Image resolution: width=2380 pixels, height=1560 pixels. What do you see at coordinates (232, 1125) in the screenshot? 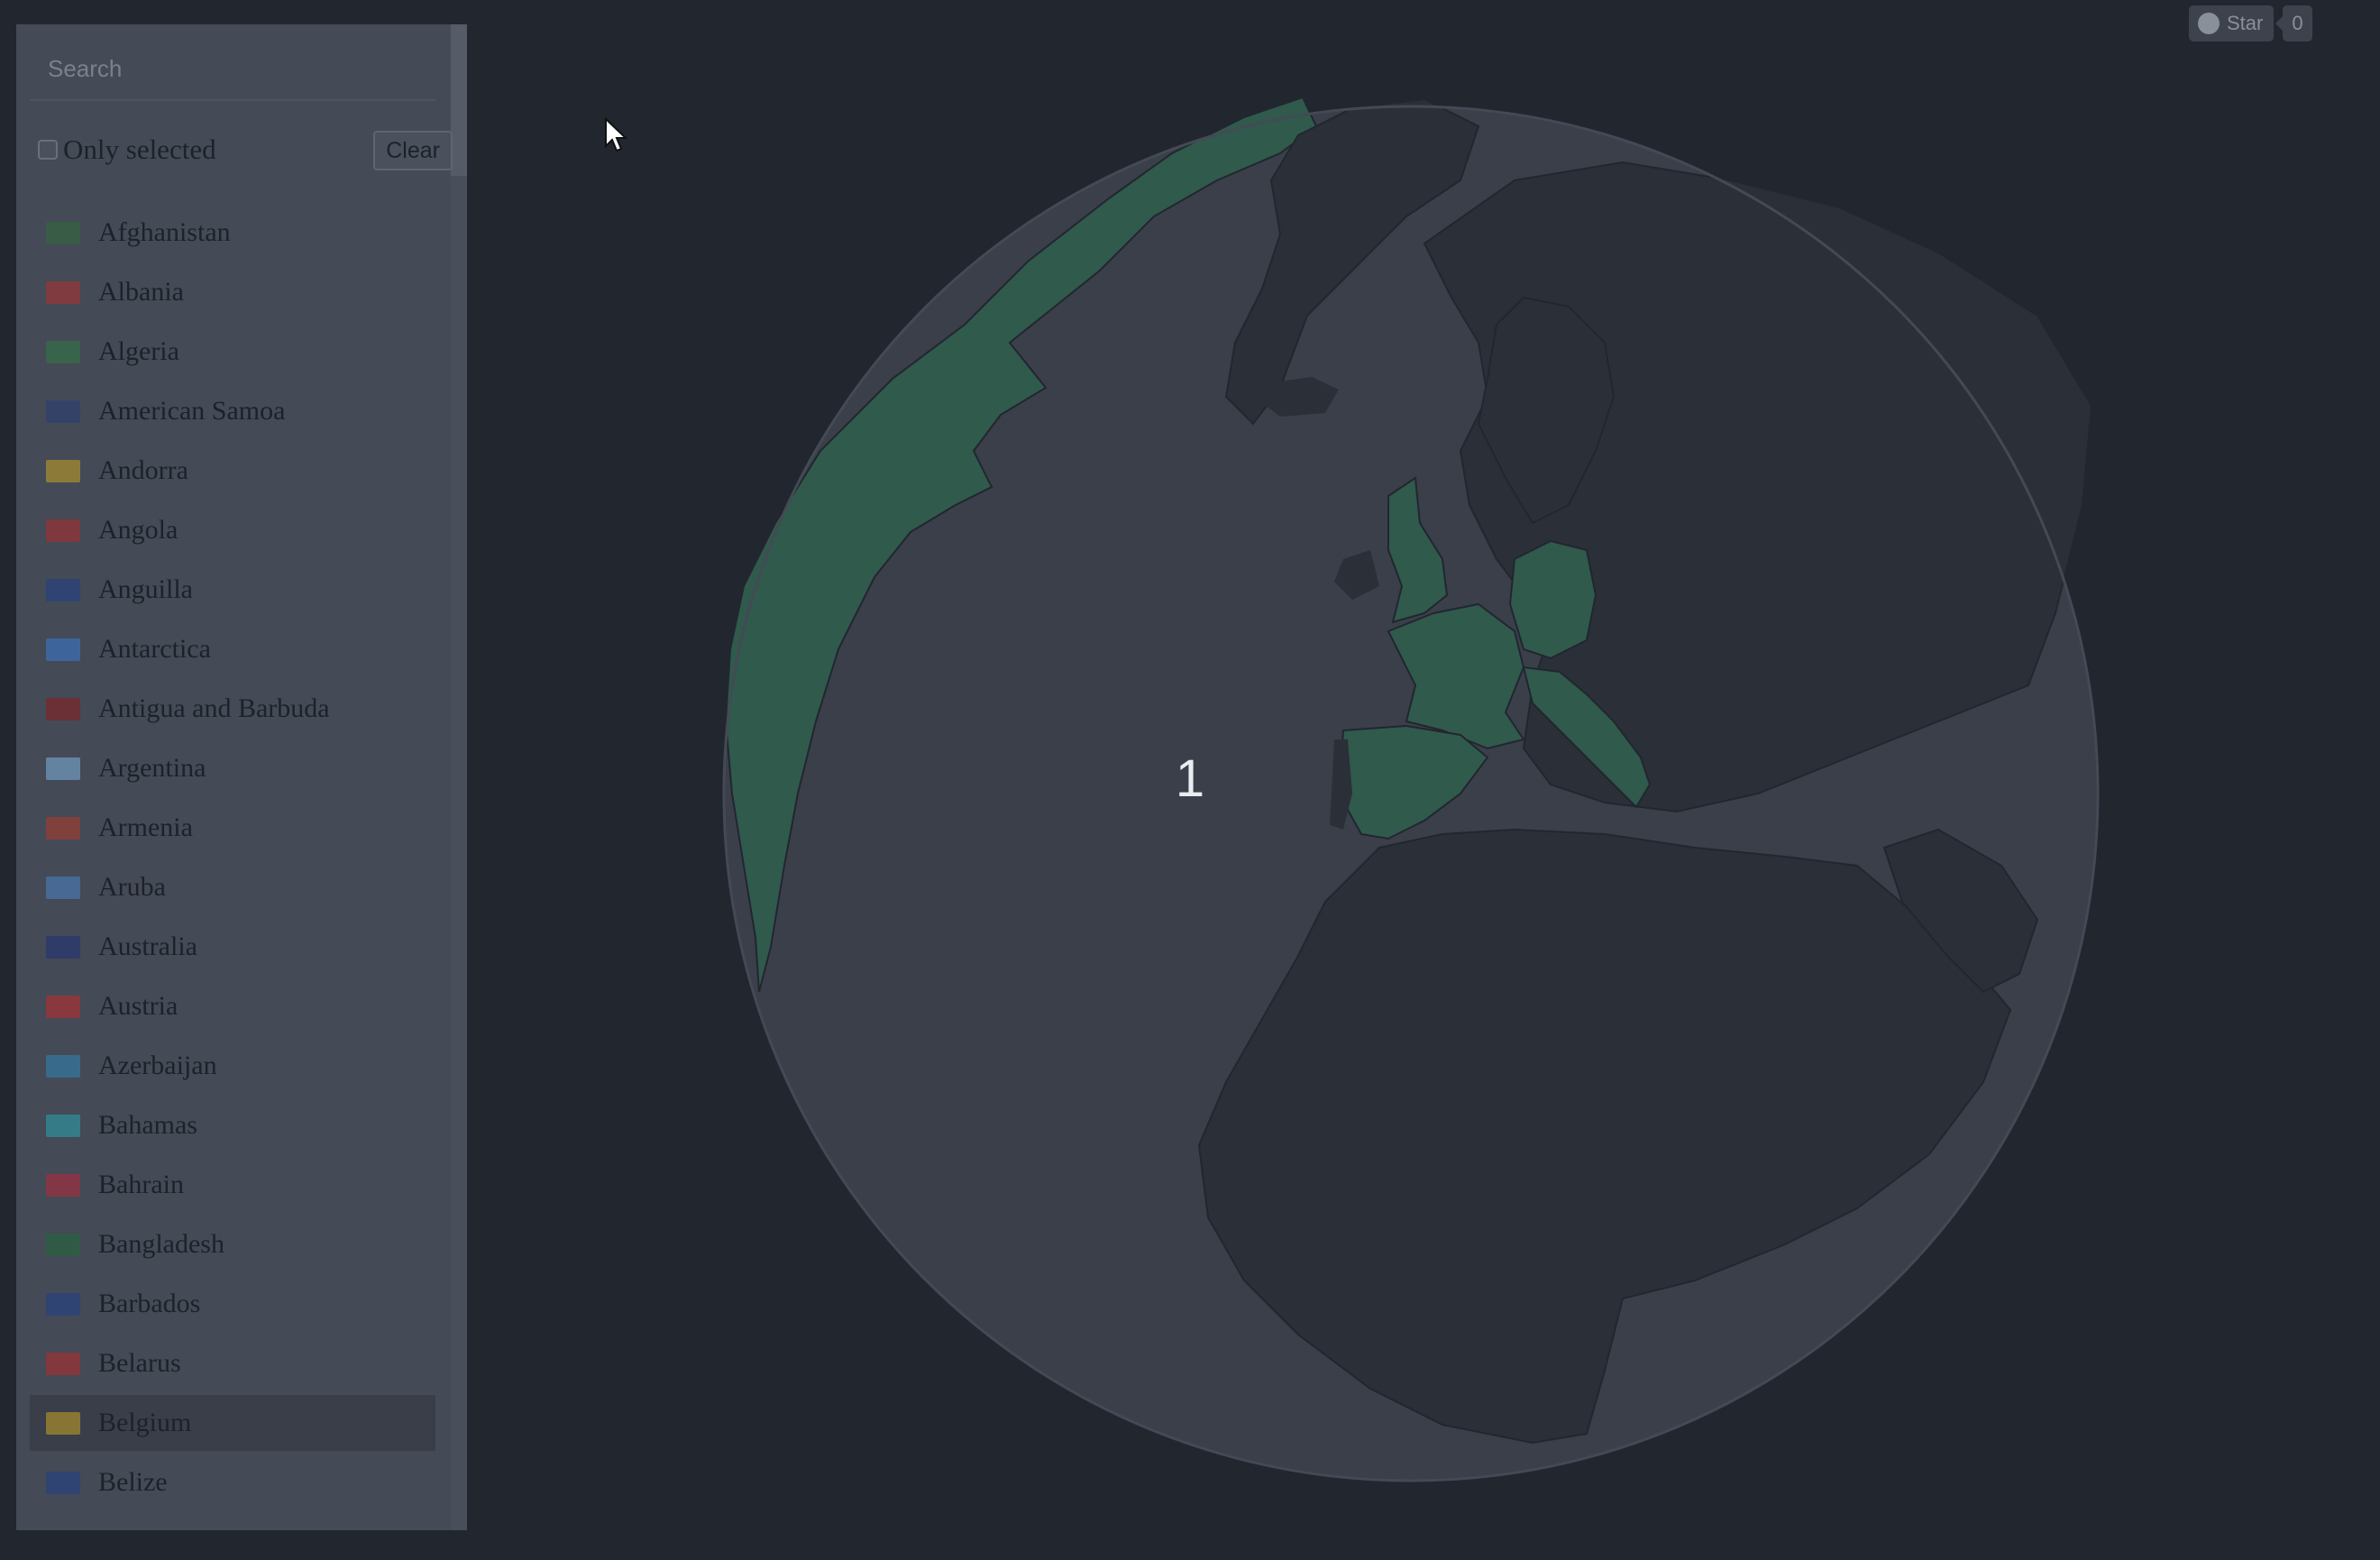
I see `country-item: Bahamas` at bounding box center [232, 1125].